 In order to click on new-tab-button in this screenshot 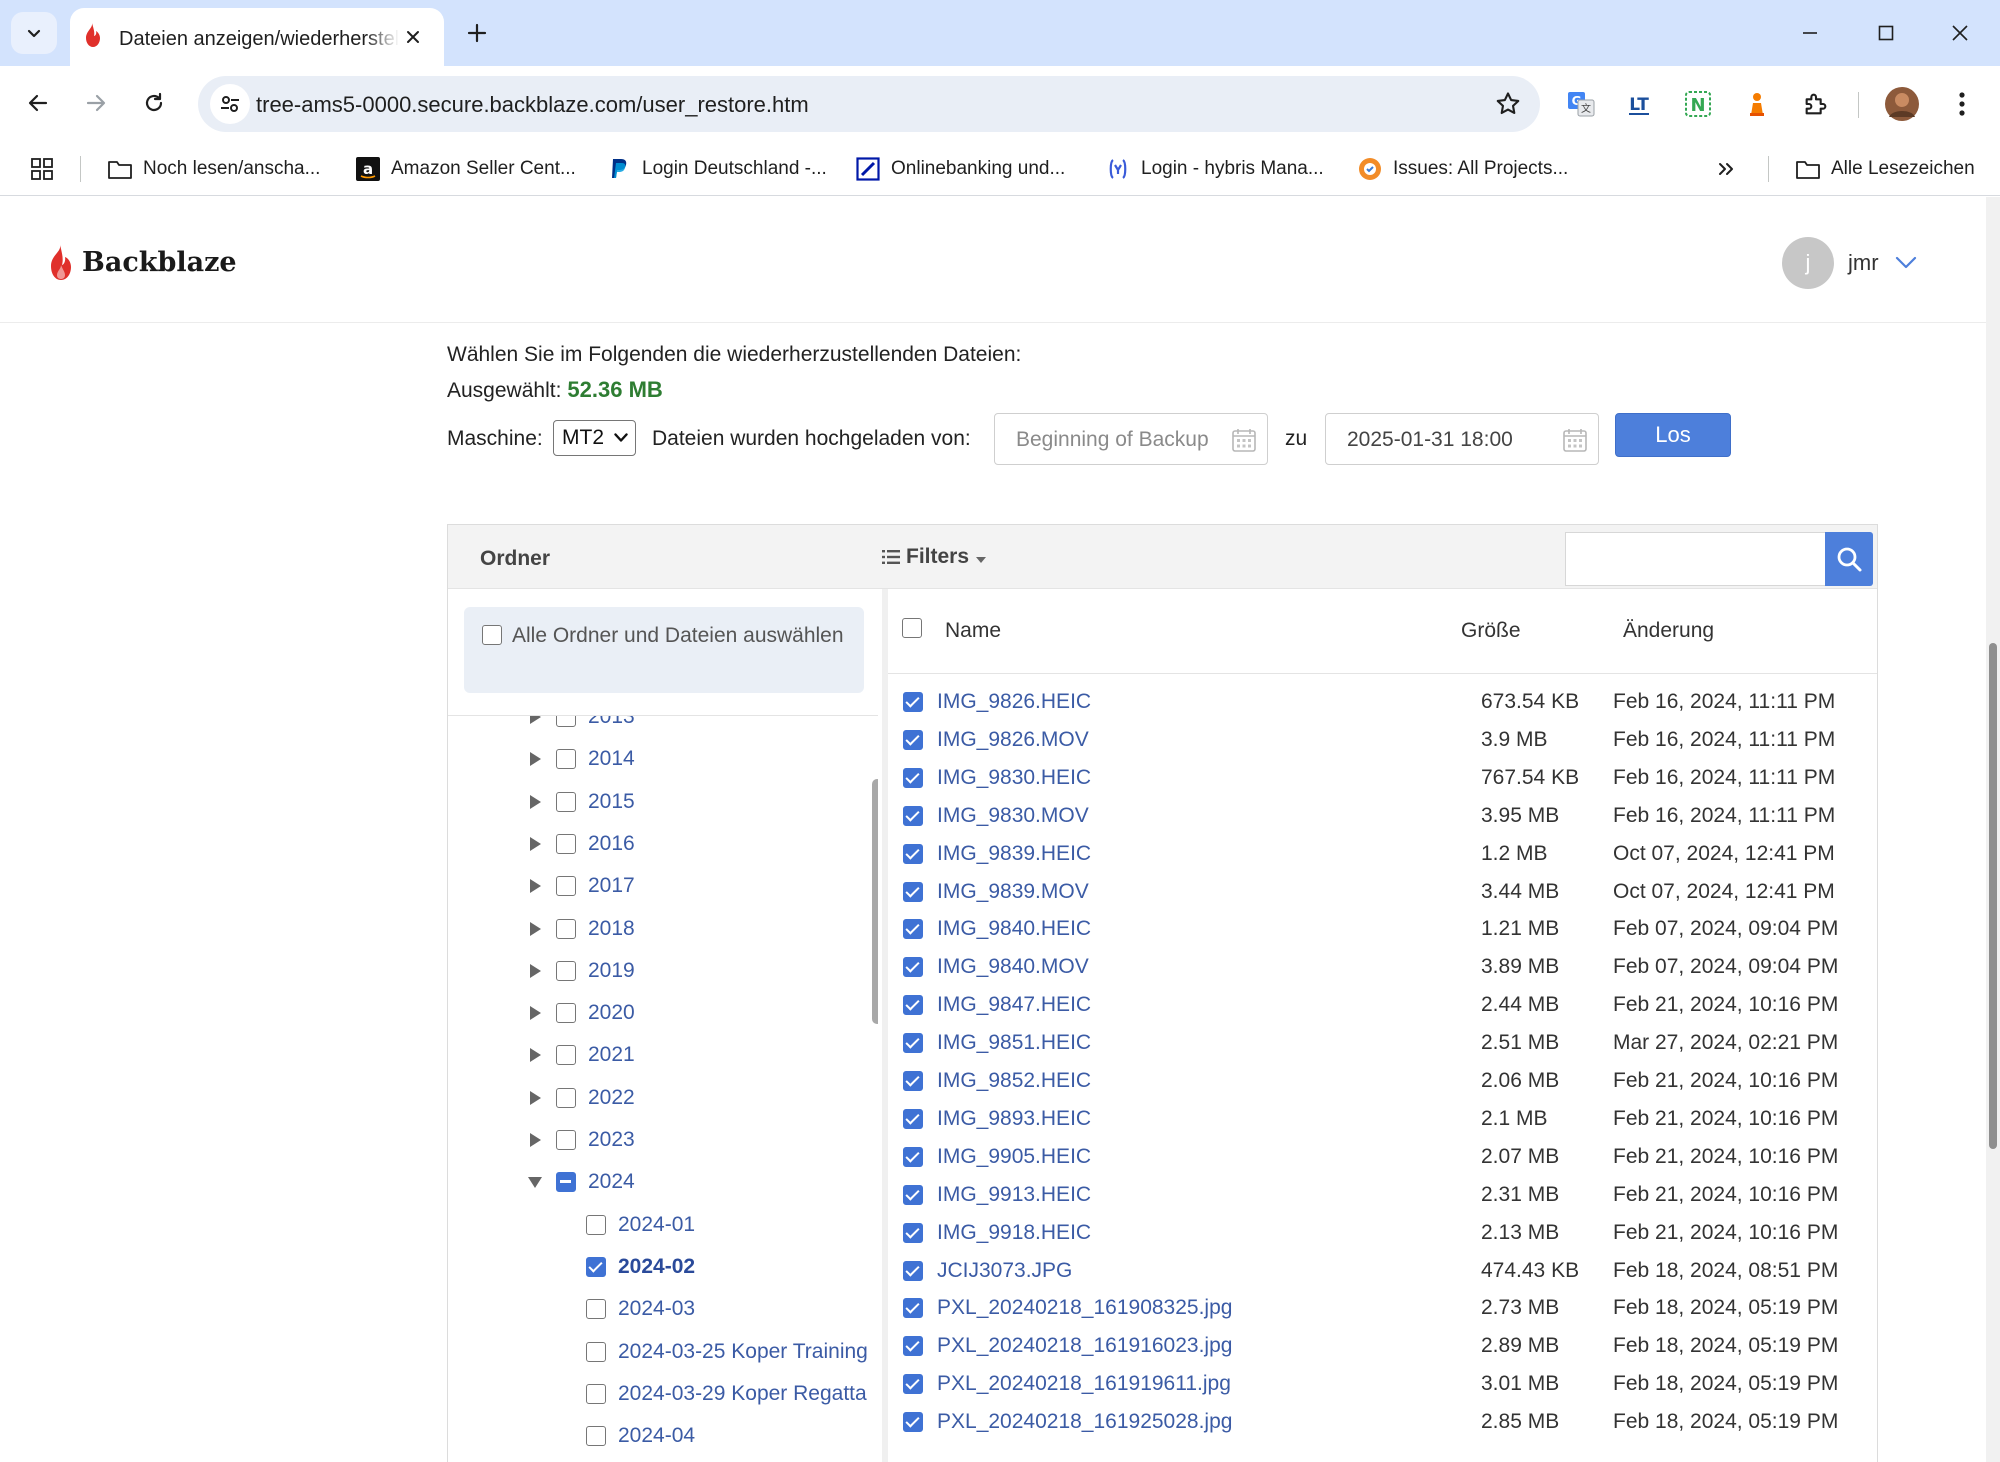, I will do `click(477, 33)`.